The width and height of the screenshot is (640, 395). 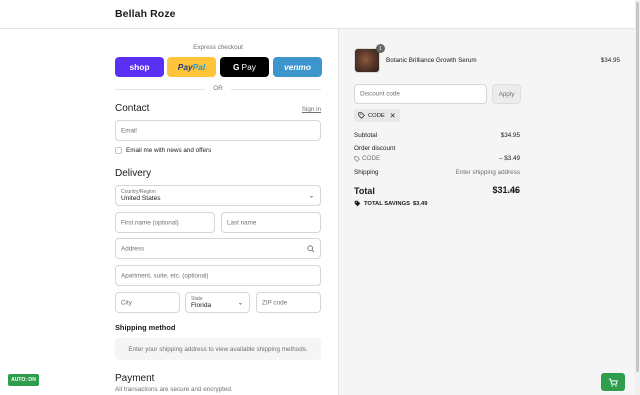 I want to click on payment-title: Payment, so click(x=135, y=378).